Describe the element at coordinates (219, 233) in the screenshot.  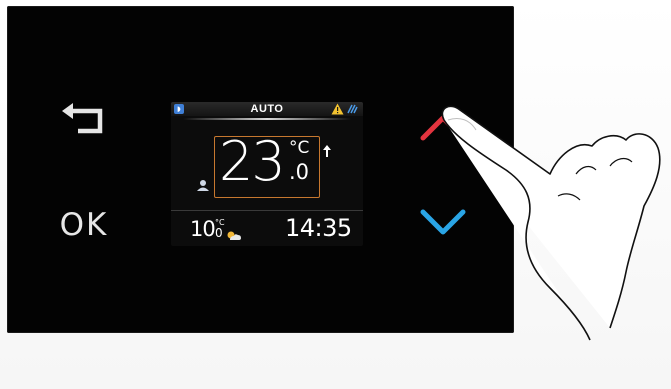
I see `outdoor-decimal: 0` at that location.